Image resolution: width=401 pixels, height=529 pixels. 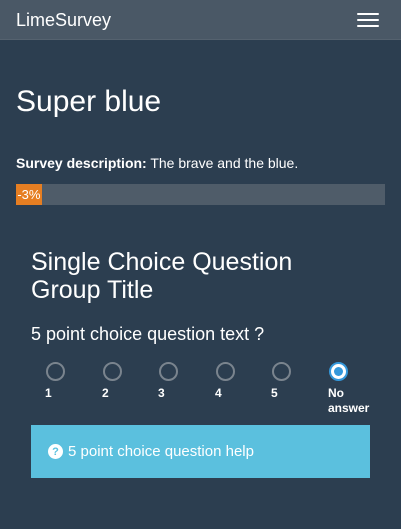 What do you see at coordinates (183, 381) in the screenshot?
I see `answer-option-3: 3` at bounding box center [183, 381].